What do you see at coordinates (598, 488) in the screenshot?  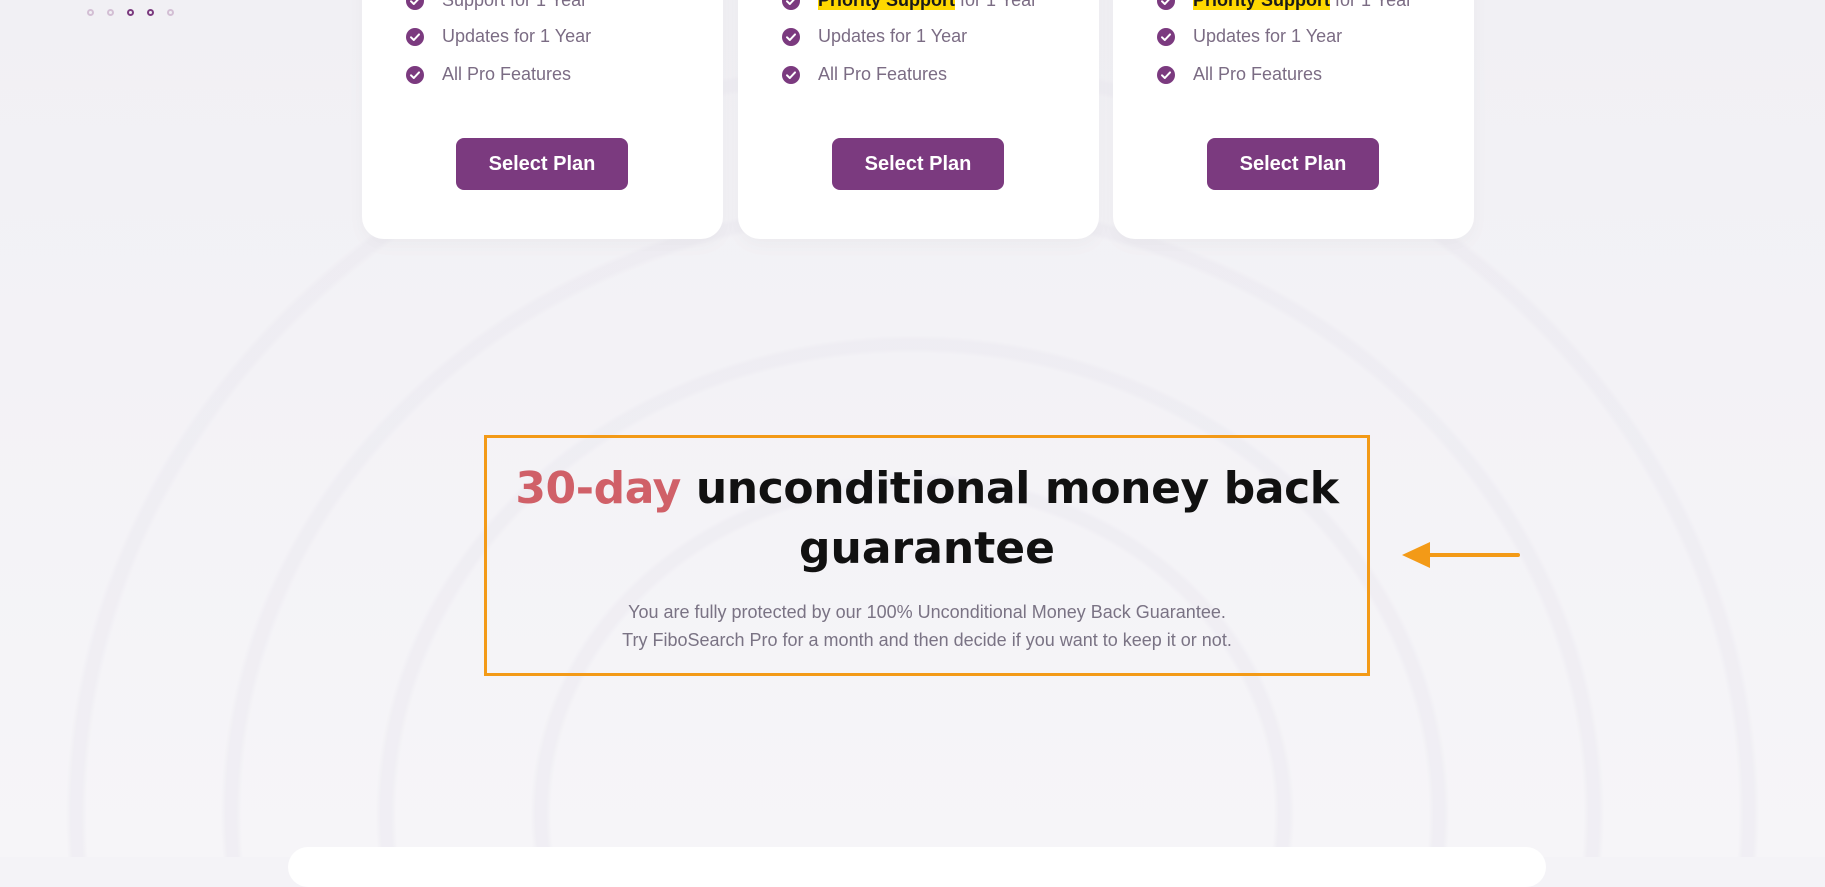 I see `guarantee-title-accent: 30-day` at bounding box center [598, 488].